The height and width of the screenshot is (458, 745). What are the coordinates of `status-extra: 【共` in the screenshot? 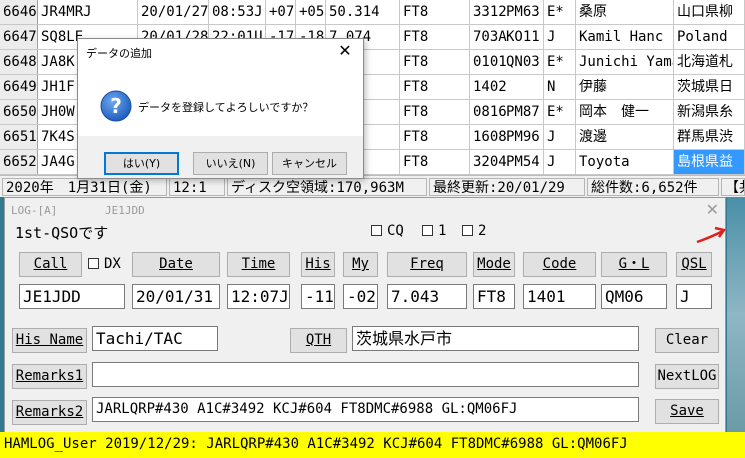 It's located at (733, 187).